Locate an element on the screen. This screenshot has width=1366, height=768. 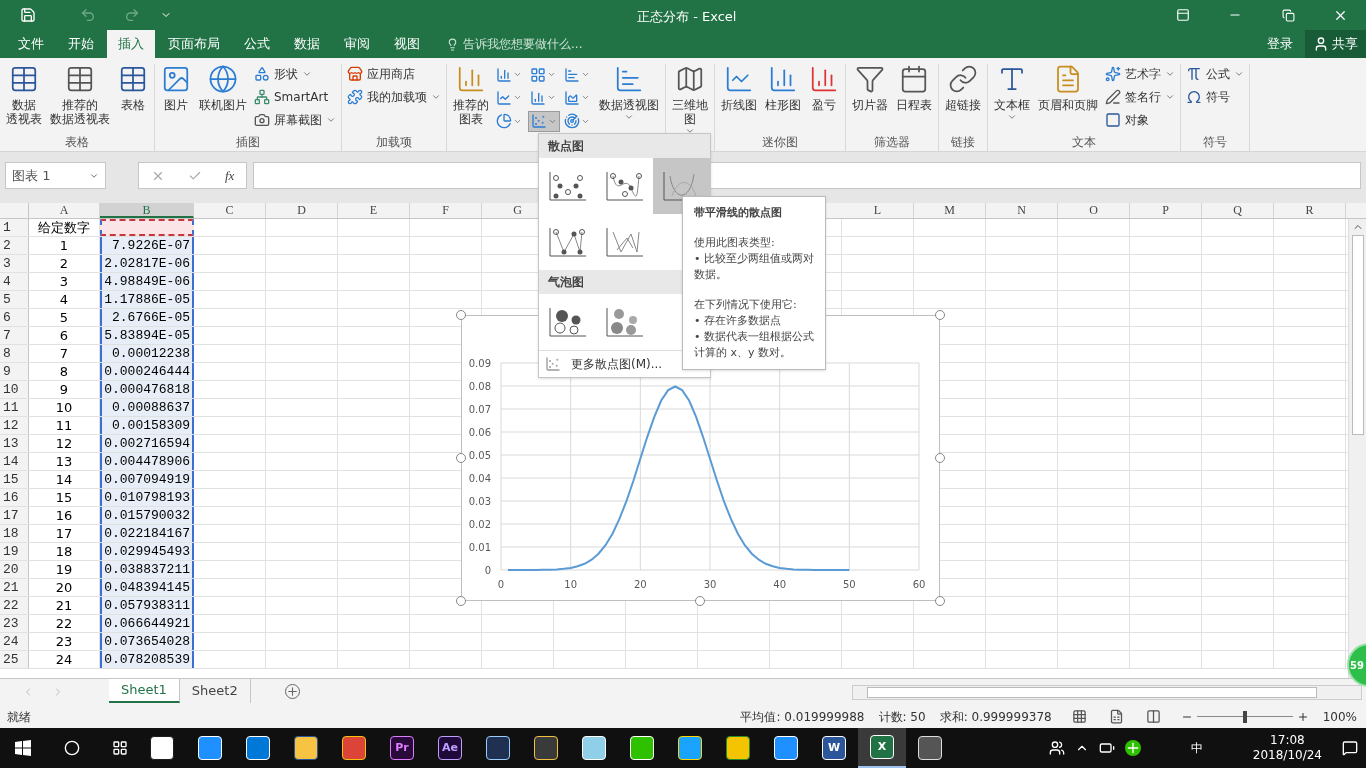
row-header: 19 is located at coordinates (14, 551).